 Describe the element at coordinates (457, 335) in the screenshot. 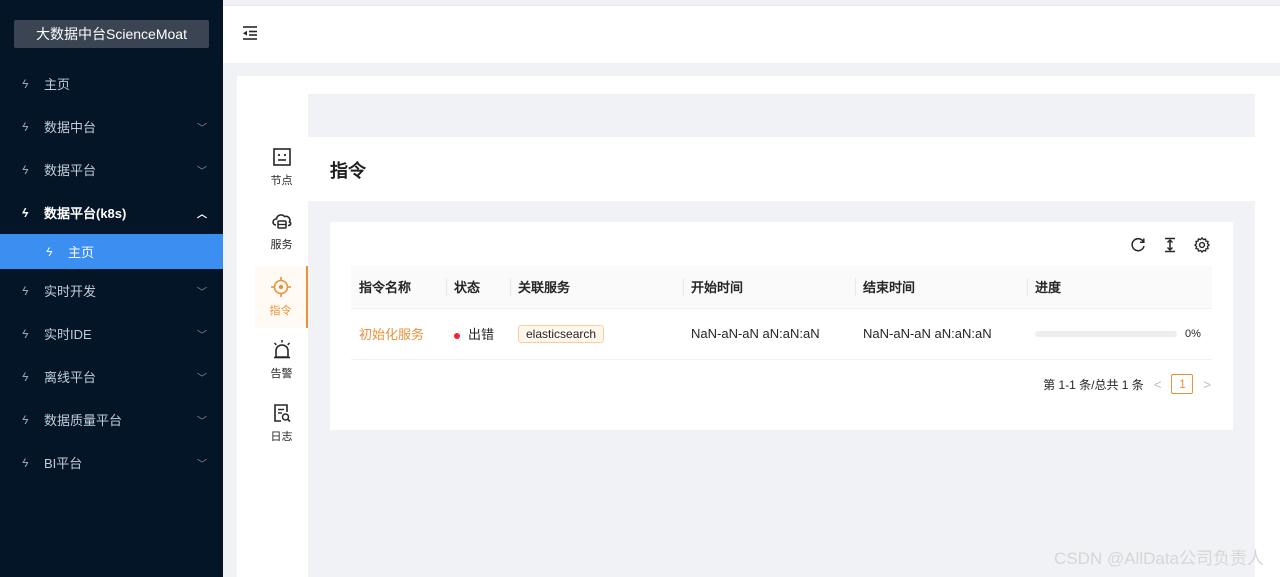

I see `error-status-dot` at that location.